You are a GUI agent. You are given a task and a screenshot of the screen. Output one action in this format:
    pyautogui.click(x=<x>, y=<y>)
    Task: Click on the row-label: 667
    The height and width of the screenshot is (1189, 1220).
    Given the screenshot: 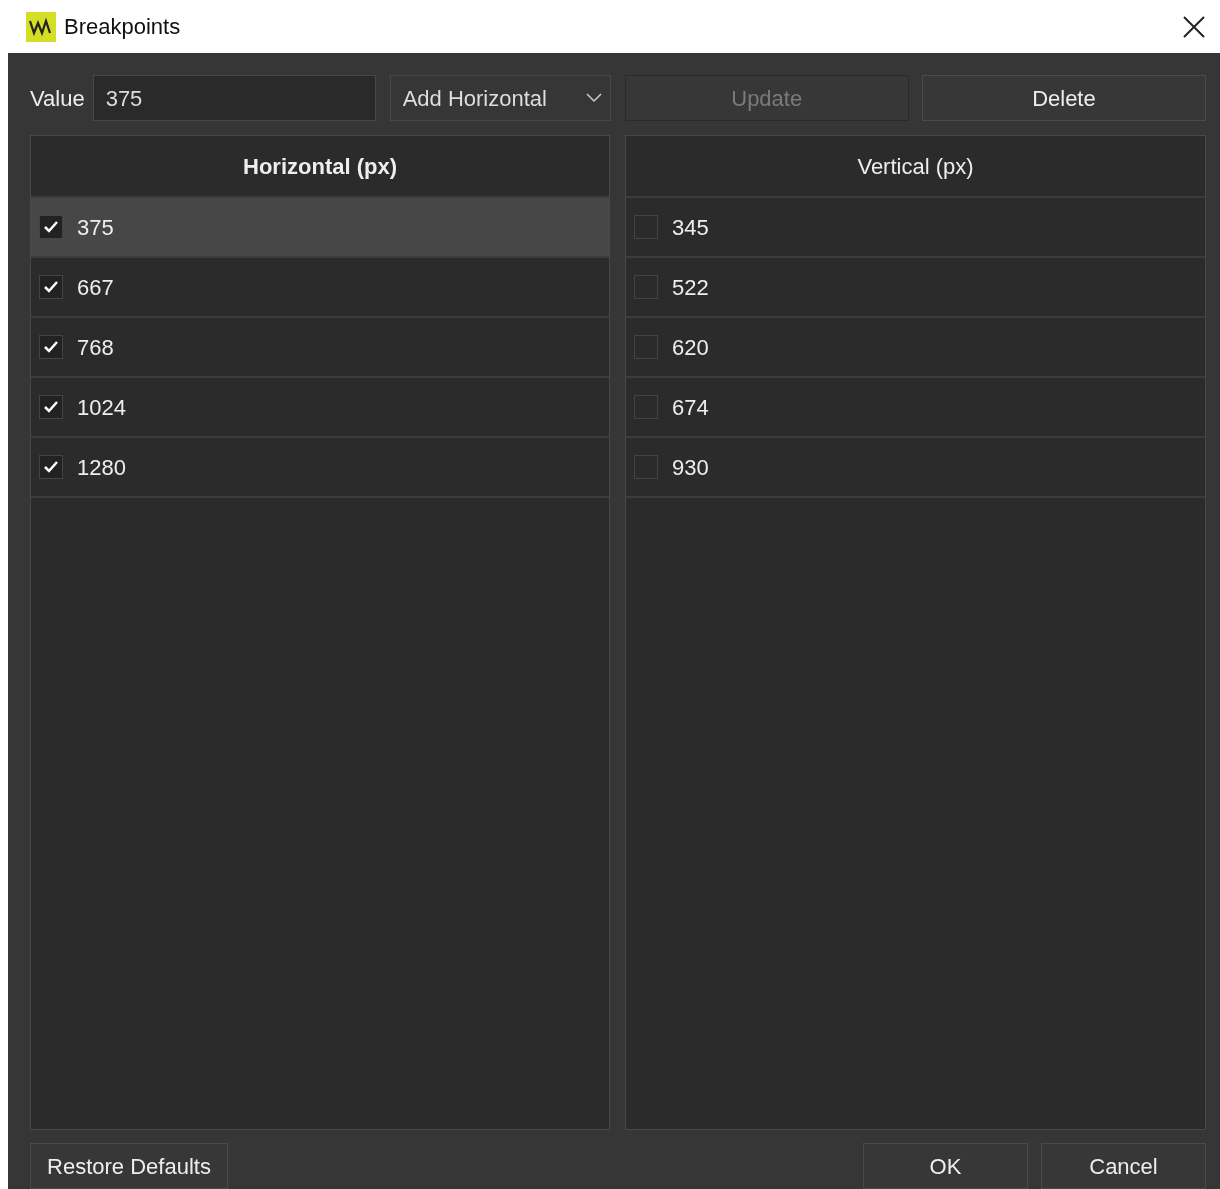 What is the action you would take?
    pyautogui.click(x=95, y=287)
    